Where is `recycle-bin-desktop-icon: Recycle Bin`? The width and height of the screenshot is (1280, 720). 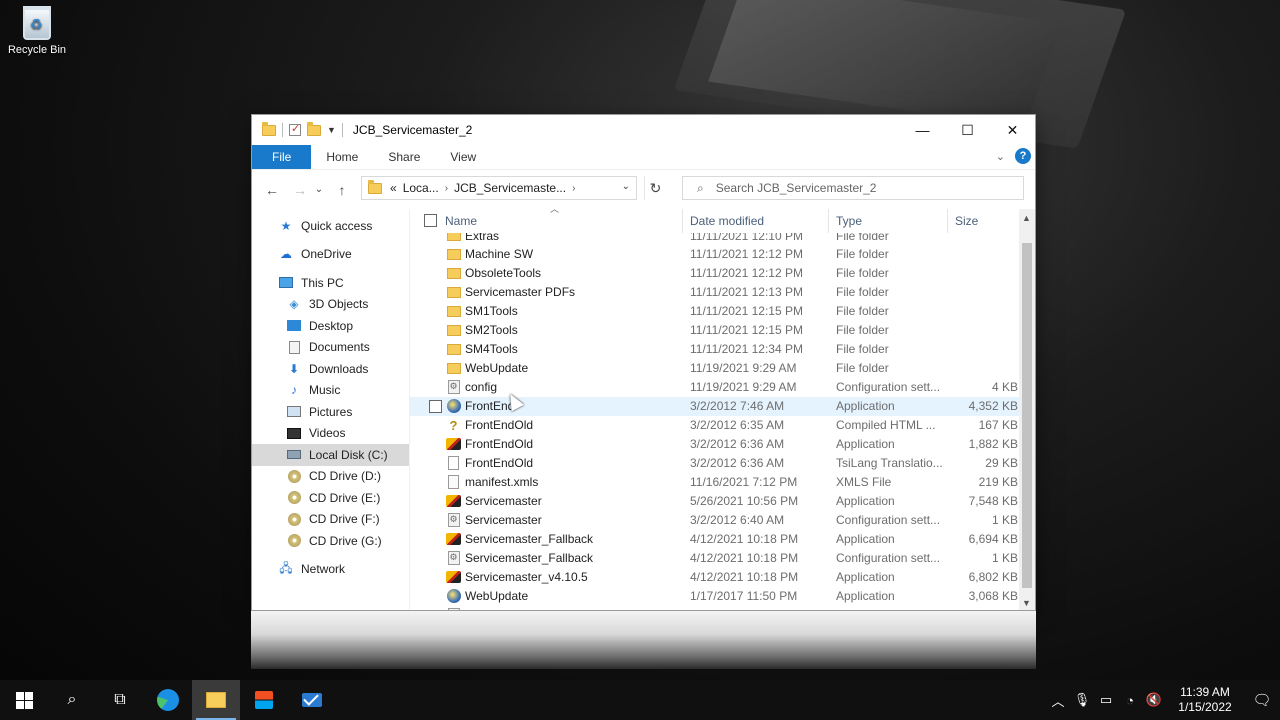 recycle-bin-desktop-icon: Recycle Bin is located at coordinates (37, 31).